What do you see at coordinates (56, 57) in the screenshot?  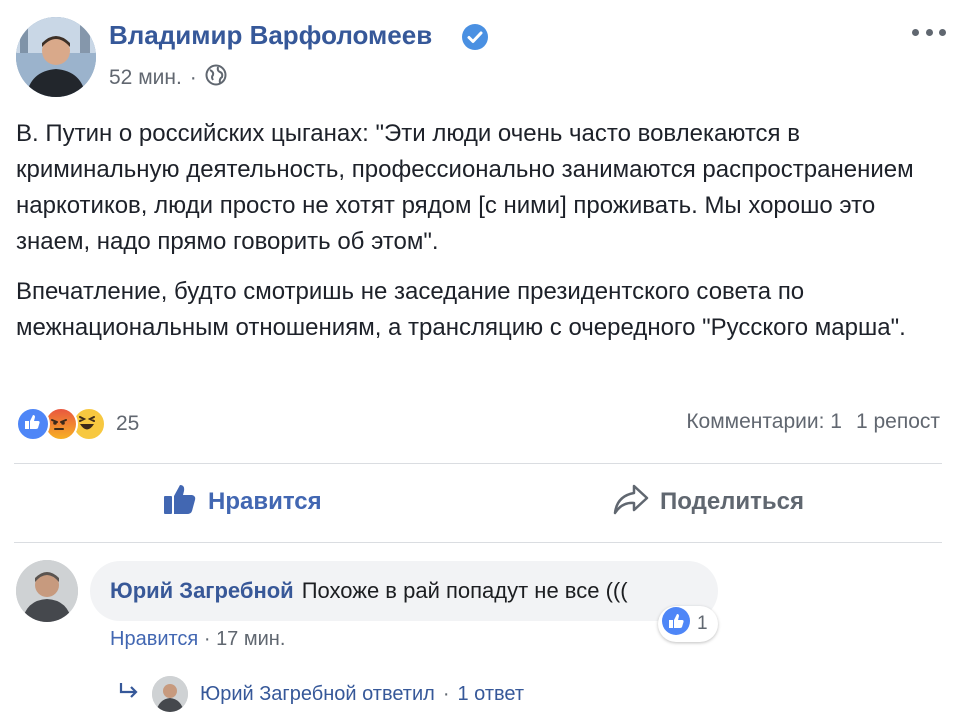 I see `author-avatar` at bounding box center [56, 57].